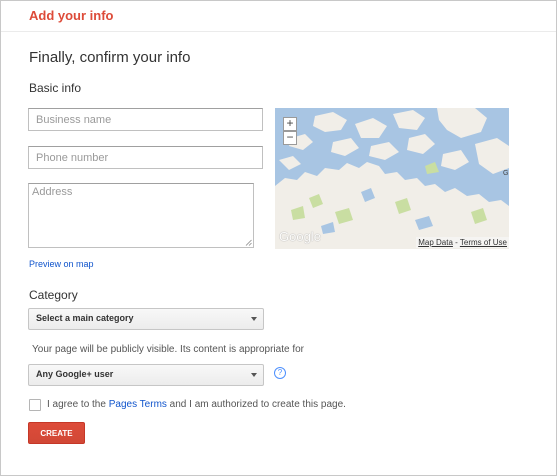 This screenshot has width=557, height=476. What do you see at coordinates (146, 375) in the screenshot?
I see `audience-select: Any Google+ user` at bounding box center [146, 375].